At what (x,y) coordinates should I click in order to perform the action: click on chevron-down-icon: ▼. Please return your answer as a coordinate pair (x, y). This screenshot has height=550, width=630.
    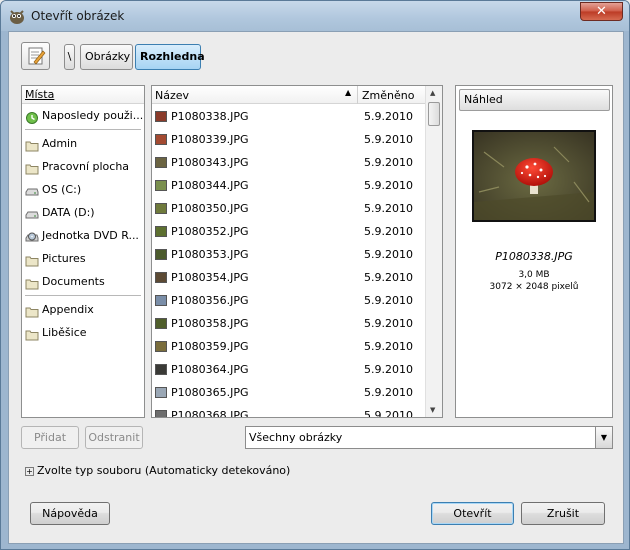
    Looking at the image, I should click on (603, 437).